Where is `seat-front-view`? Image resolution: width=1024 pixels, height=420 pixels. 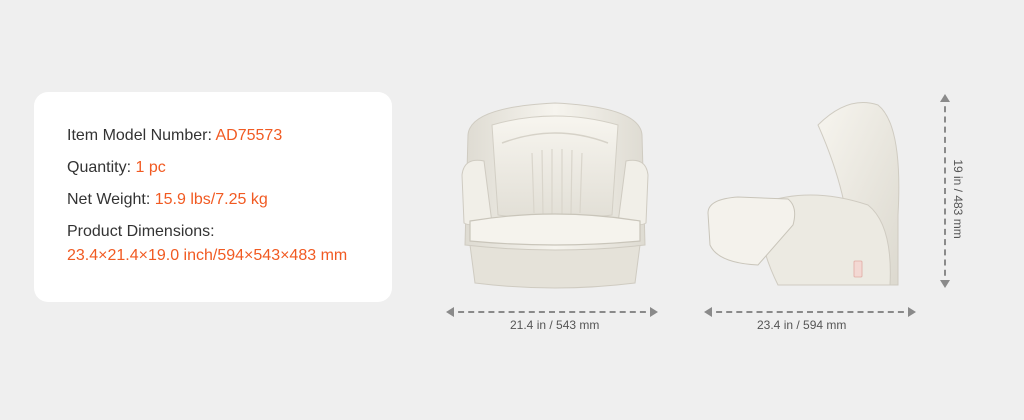
seat-front-view is located at coordinates (555, 195).